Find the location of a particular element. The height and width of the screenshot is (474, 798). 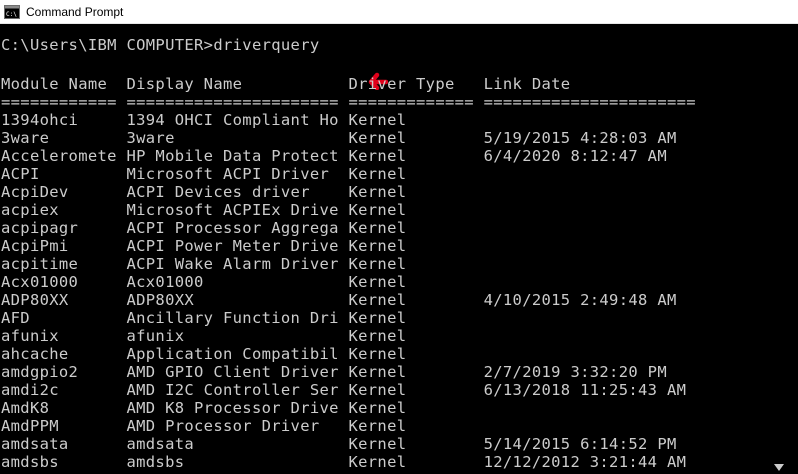

driver-row: AFD Ancillary Function Dri Kernel is located at coordinates (204, 318).